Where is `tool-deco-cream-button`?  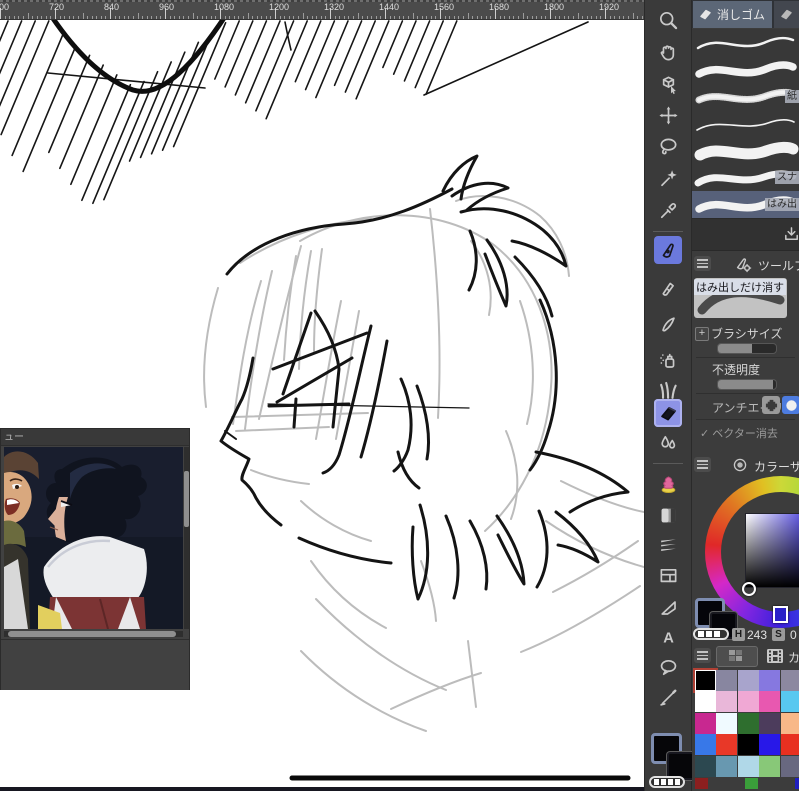
tool-deco-cream-button is located at coordinates (668, 484).